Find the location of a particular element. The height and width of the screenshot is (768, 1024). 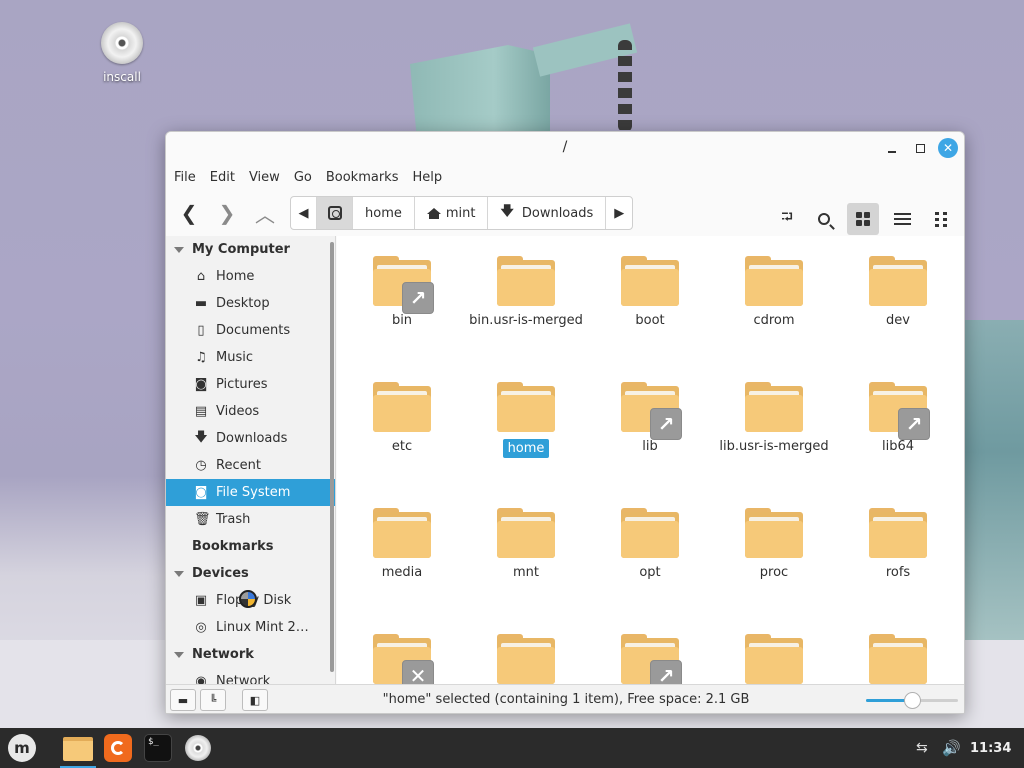

file-name: lib64 is located at coordinates (898, 446).